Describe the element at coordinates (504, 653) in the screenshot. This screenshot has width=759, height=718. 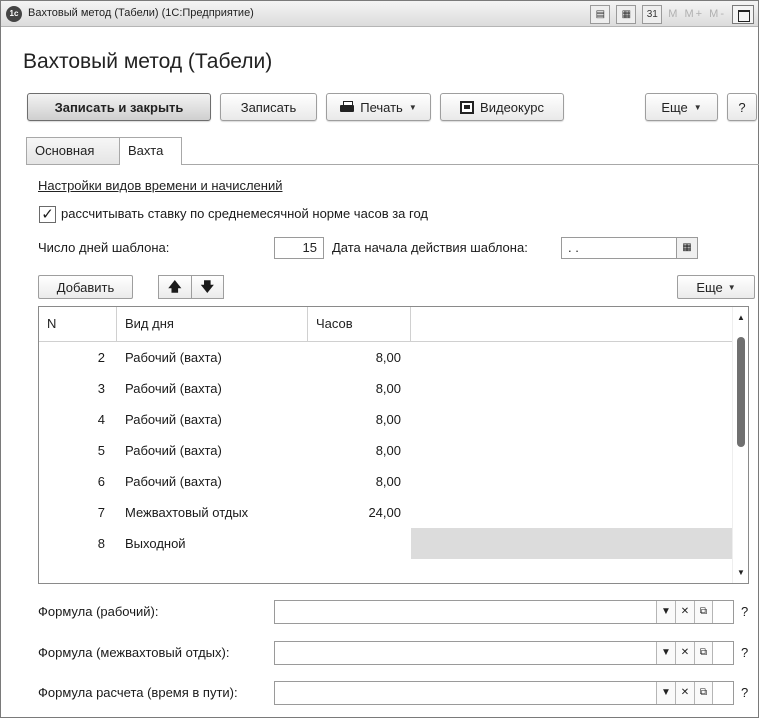
I see `formula-rest-field: ▼ ✕ ⧉` at that location.